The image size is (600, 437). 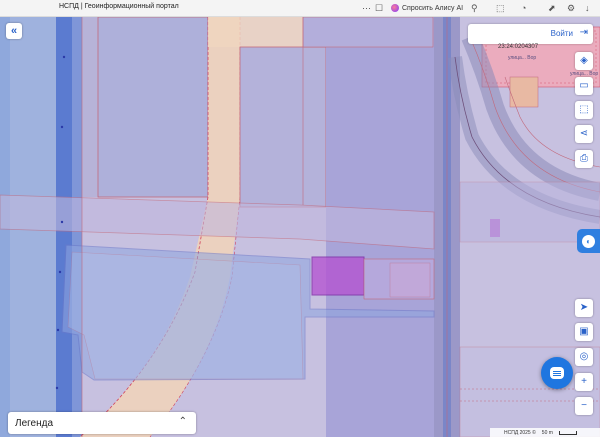 I want to click on share-page-icon: ⬈, so click(x=552, y=8).